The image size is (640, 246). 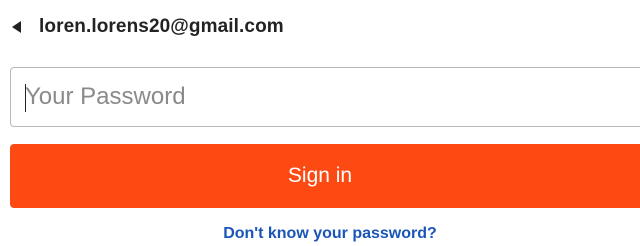 What do you see at coordinates (320, 234) in the screenshot?
I see `forgot-password-link: Don't know your password?` at bounding box center [320, 234].